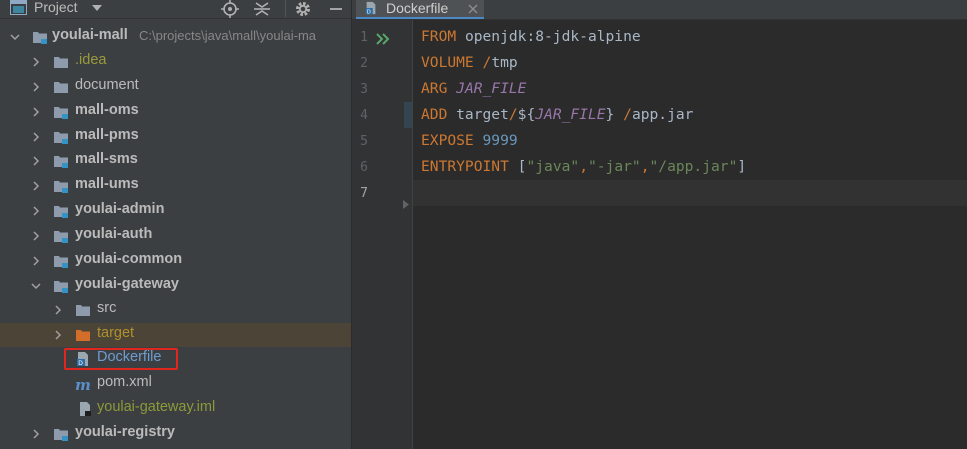 This screenshot has height=449, width=967. I want to click on tree-label-youlai-auth: youlai-auth, so click(114, 234).